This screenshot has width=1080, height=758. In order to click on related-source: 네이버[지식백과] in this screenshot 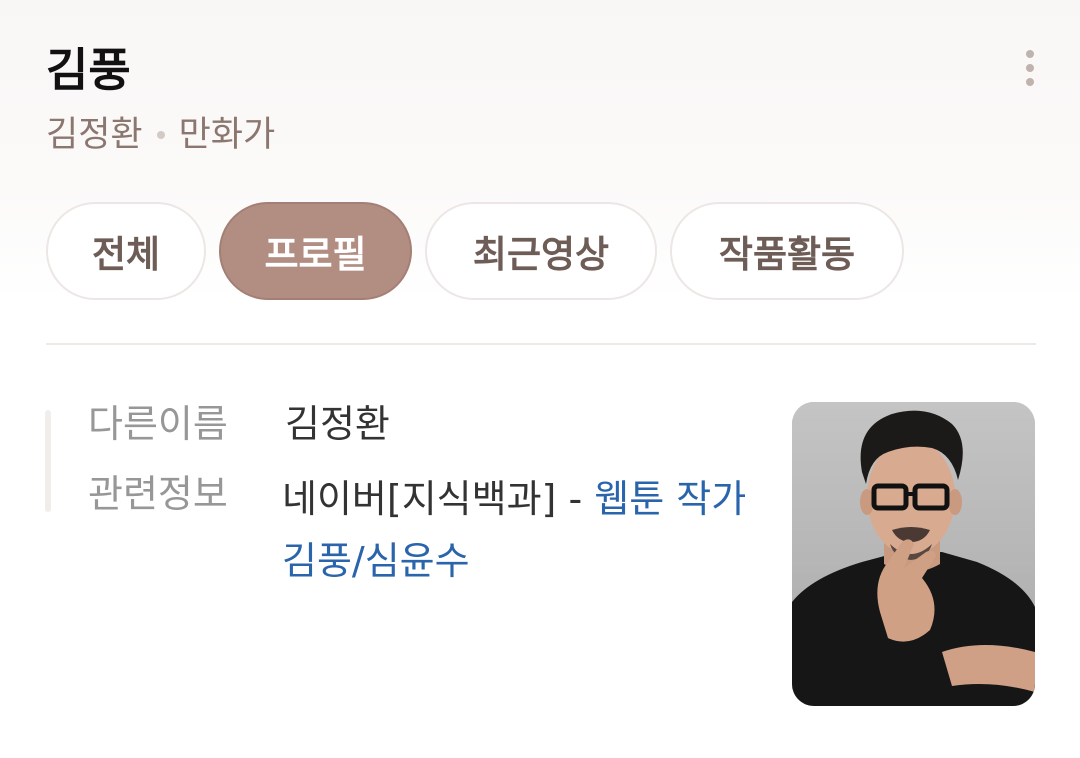, I will do `click(419, 499)`.